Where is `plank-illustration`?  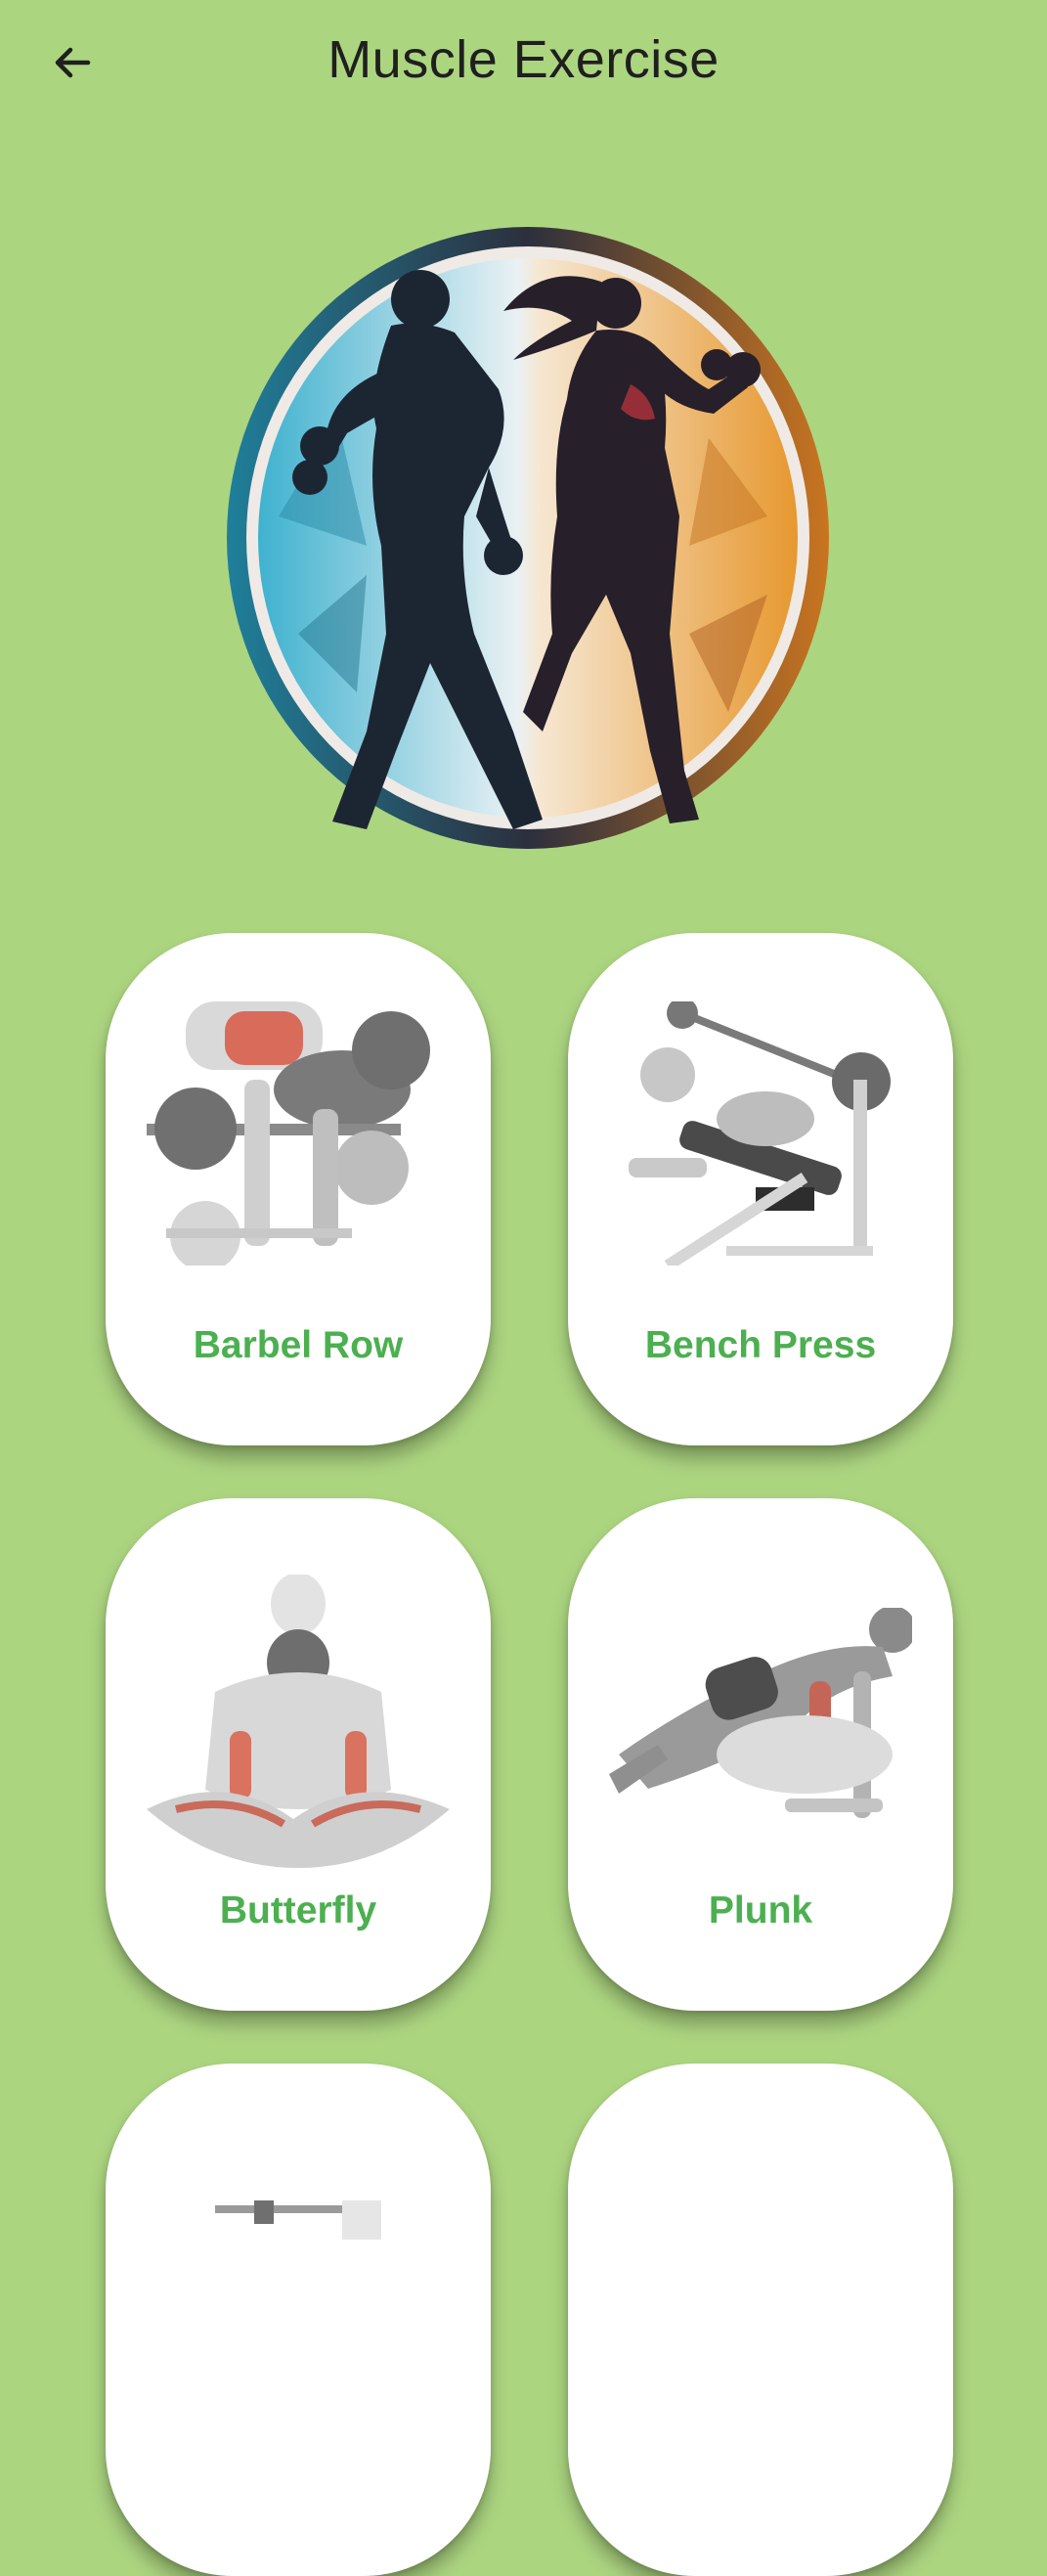 plank-illustration is located at coordinates (760, 1713).